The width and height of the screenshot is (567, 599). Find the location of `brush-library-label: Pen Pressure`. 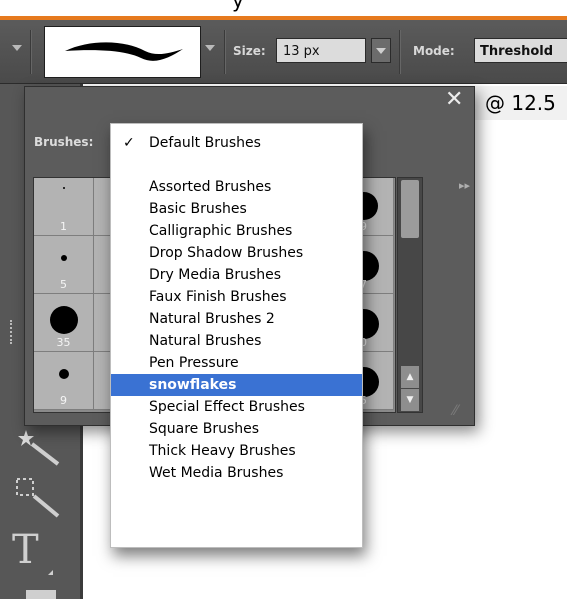

brush-library-label: Pen Pressure is located at coordinates (194, 363).